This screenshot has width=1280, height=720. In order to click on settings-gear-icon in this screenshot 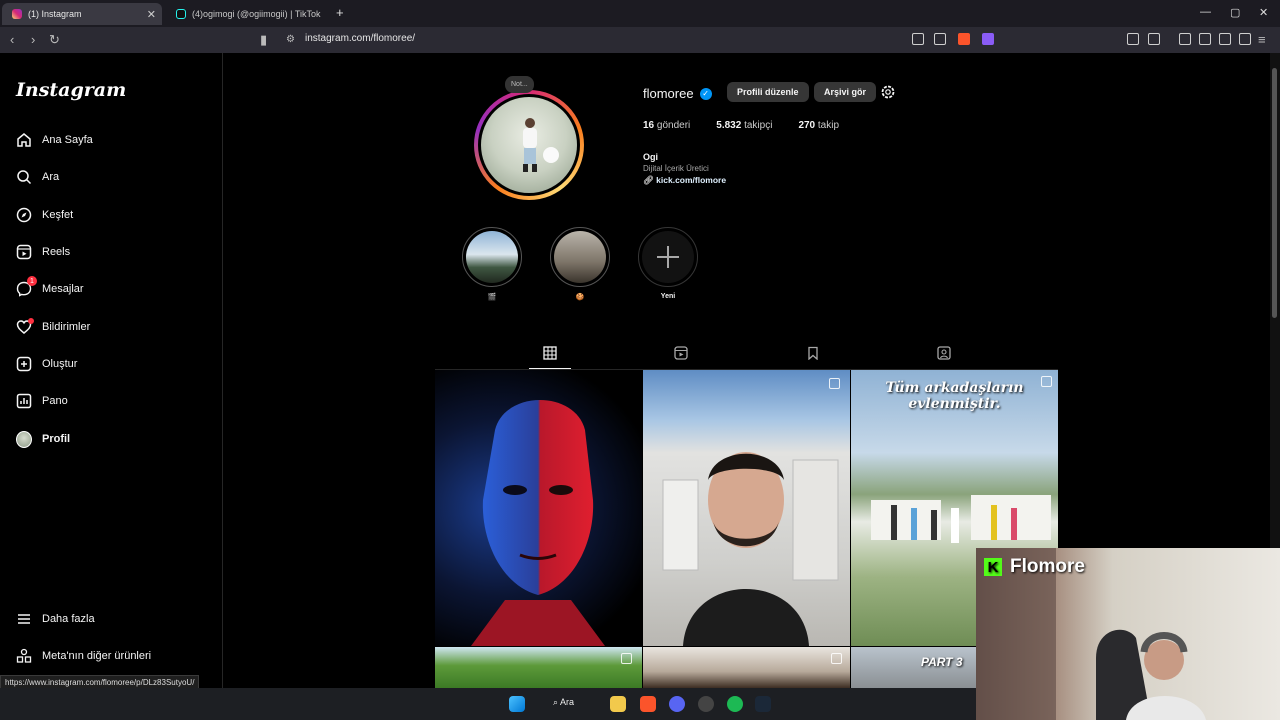, I will do `click(888, 92)`.